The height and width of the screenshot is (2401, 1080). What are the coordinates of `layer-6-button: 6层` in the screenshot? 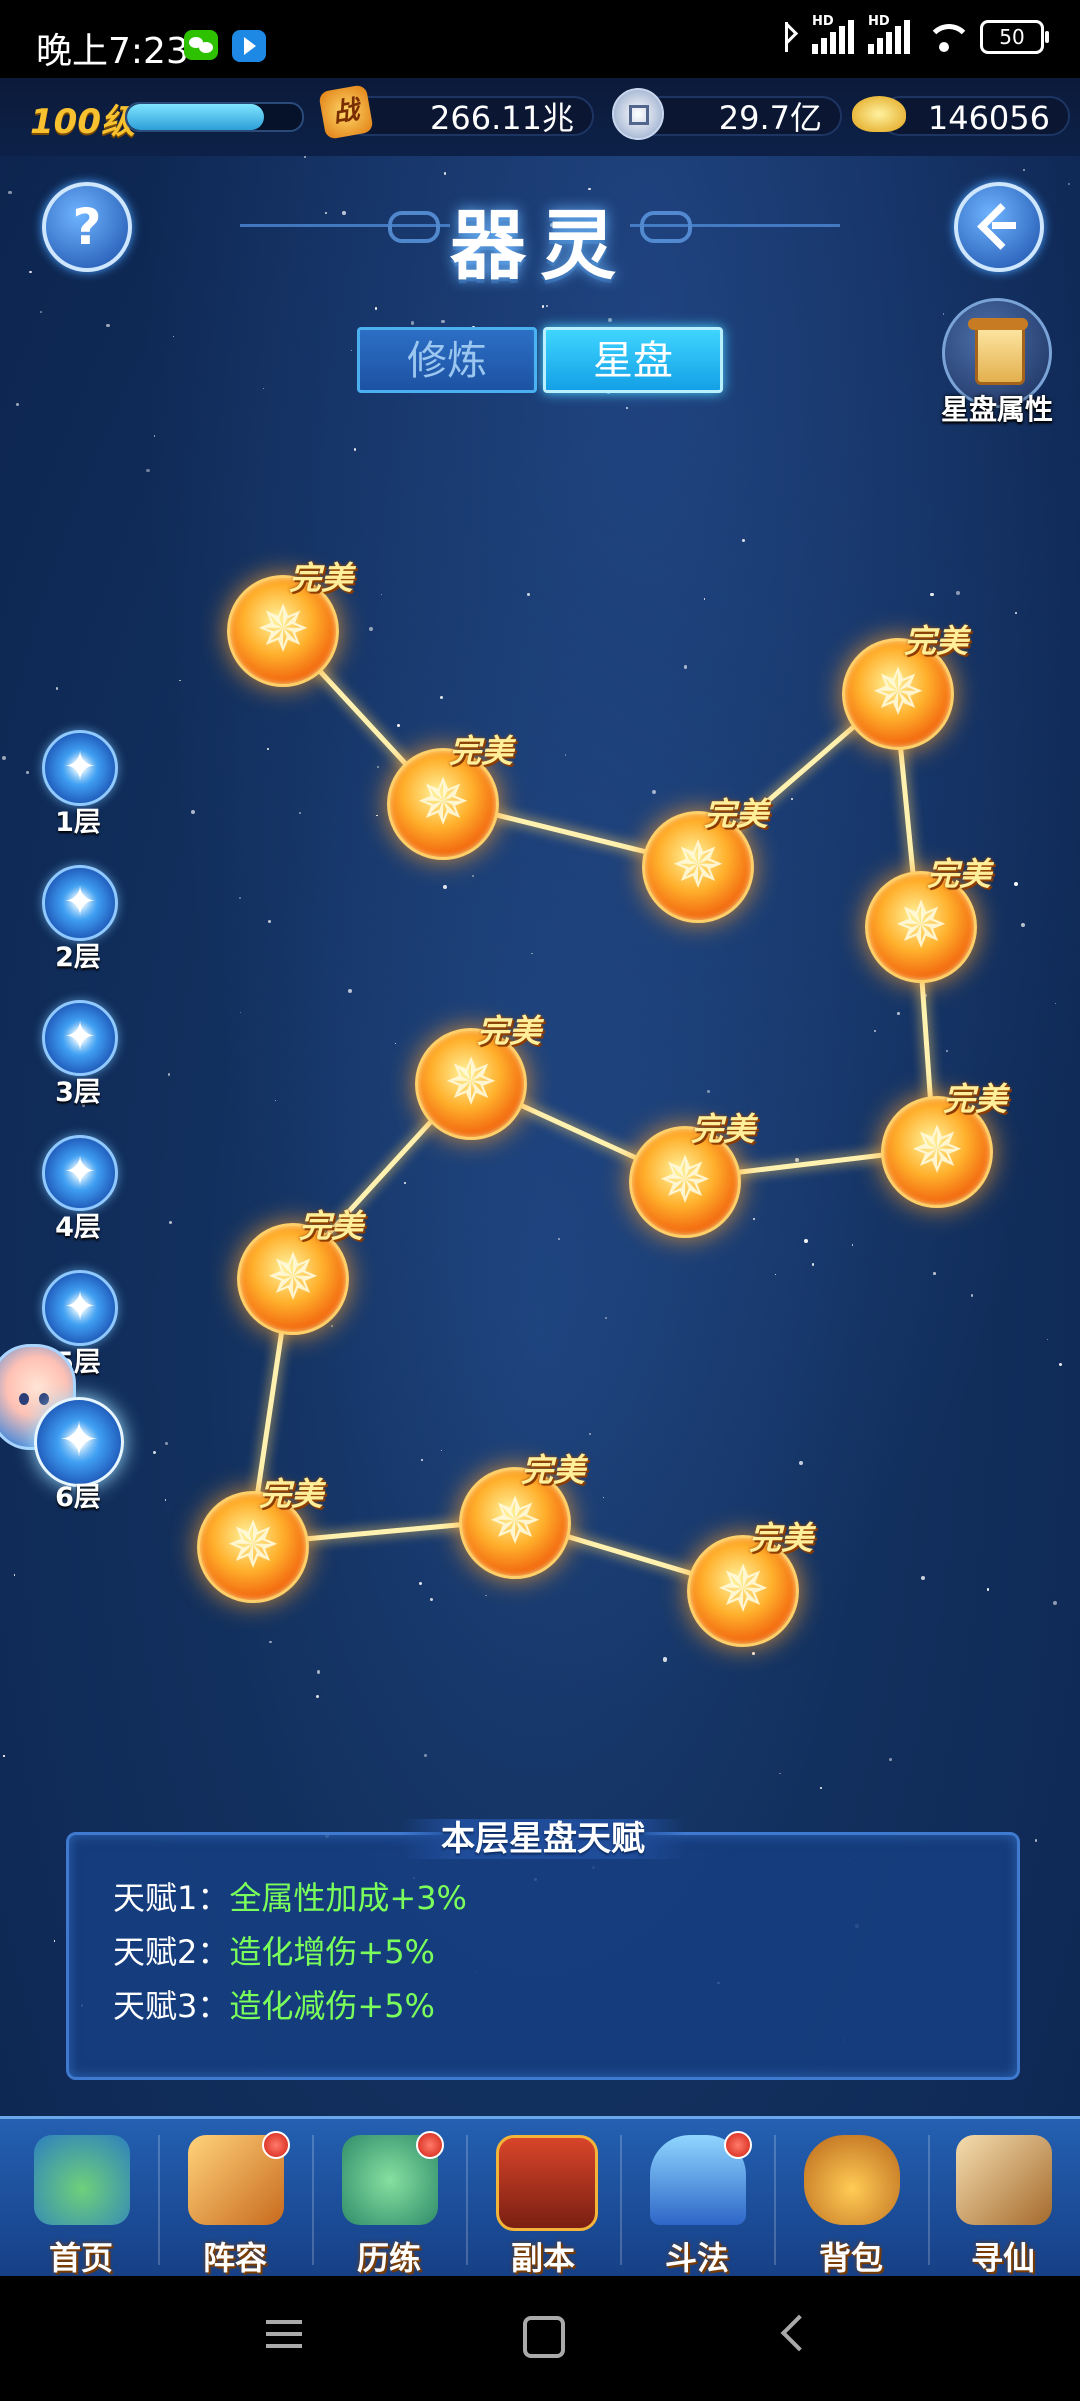 It's located at (79, 1455).